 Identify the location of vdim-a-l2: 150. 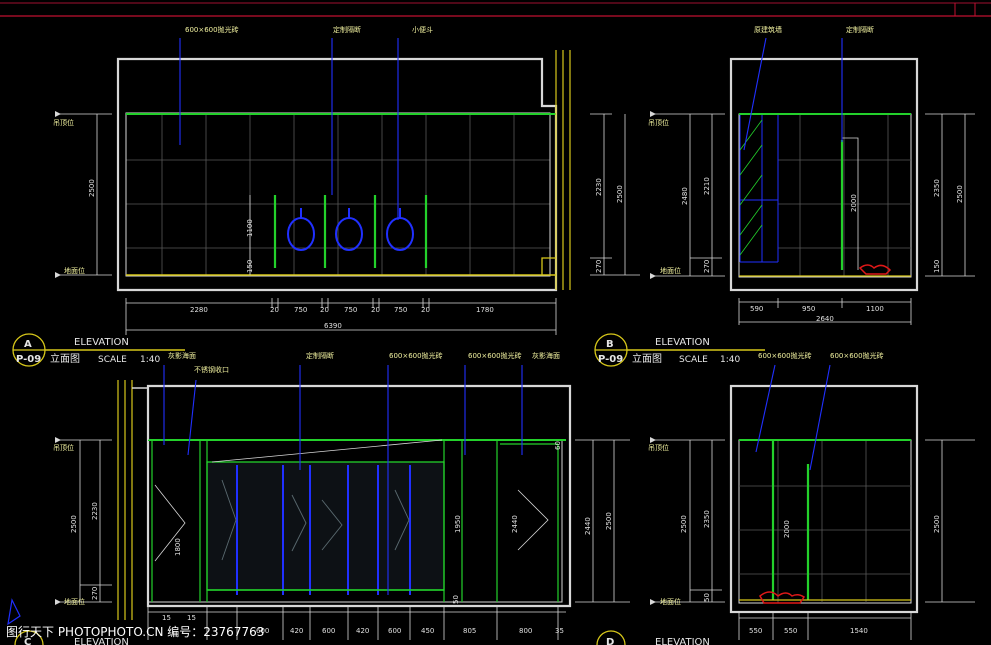
(250, 266).